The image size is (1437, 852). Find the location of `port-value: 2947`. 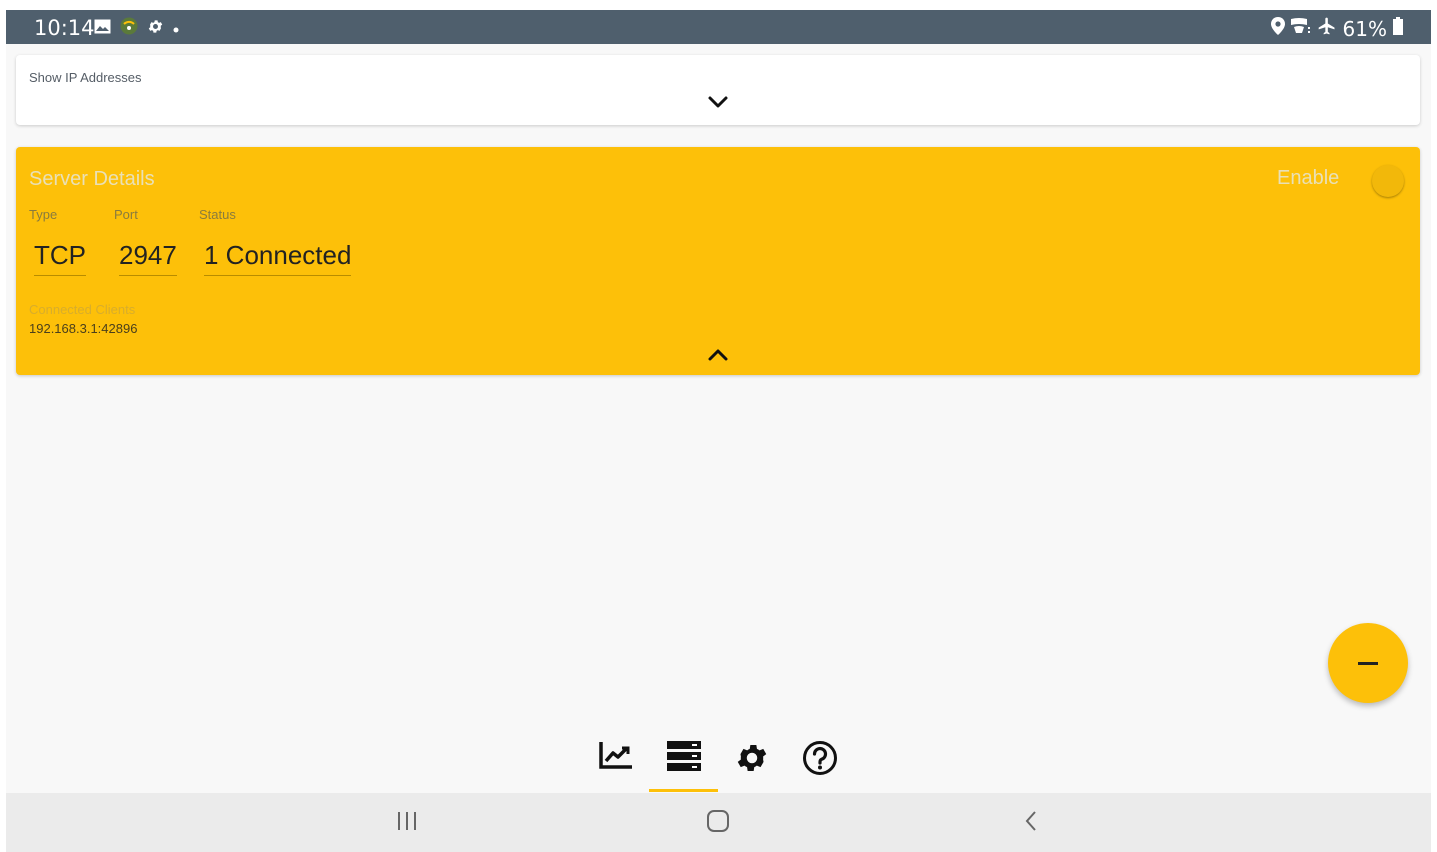

port-value: 2947 is located at coordinates (148, 258).